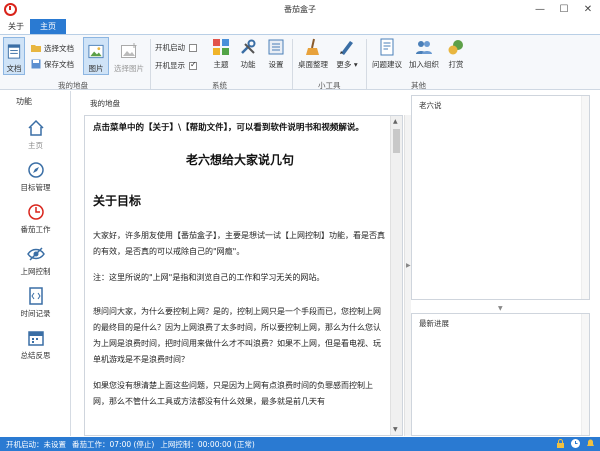 Image resolution: width=600 pixels, height=451 pixels. I want to click on desktop-clean-label: 桌面整理, so click(313, 64).